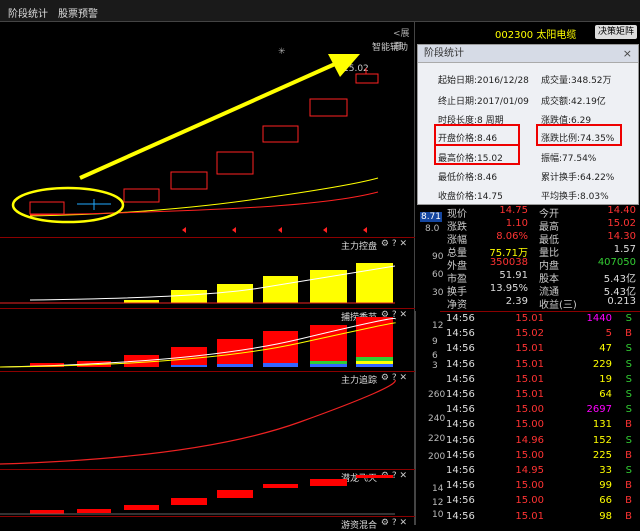 This screenshot has width=640, height=531. What do you see at coordinates (540, 366) in the screenshot?
I see `tick-row: 14:56 15.01 229 S` at bounding box center [540, 366].